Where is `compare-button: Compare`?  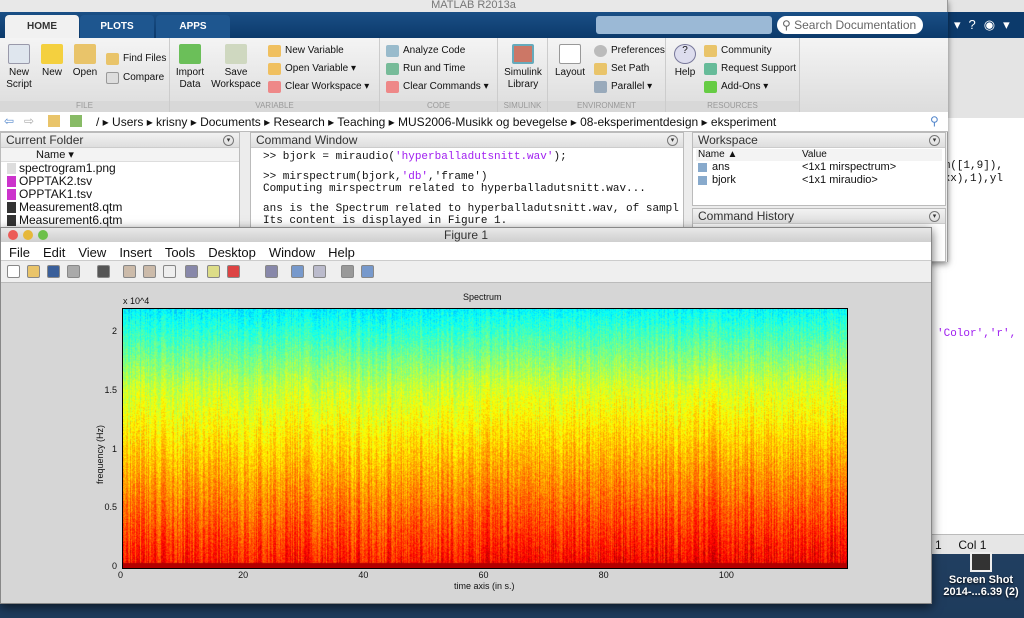
compare-button: Compare is located at coordinates (135, 77).